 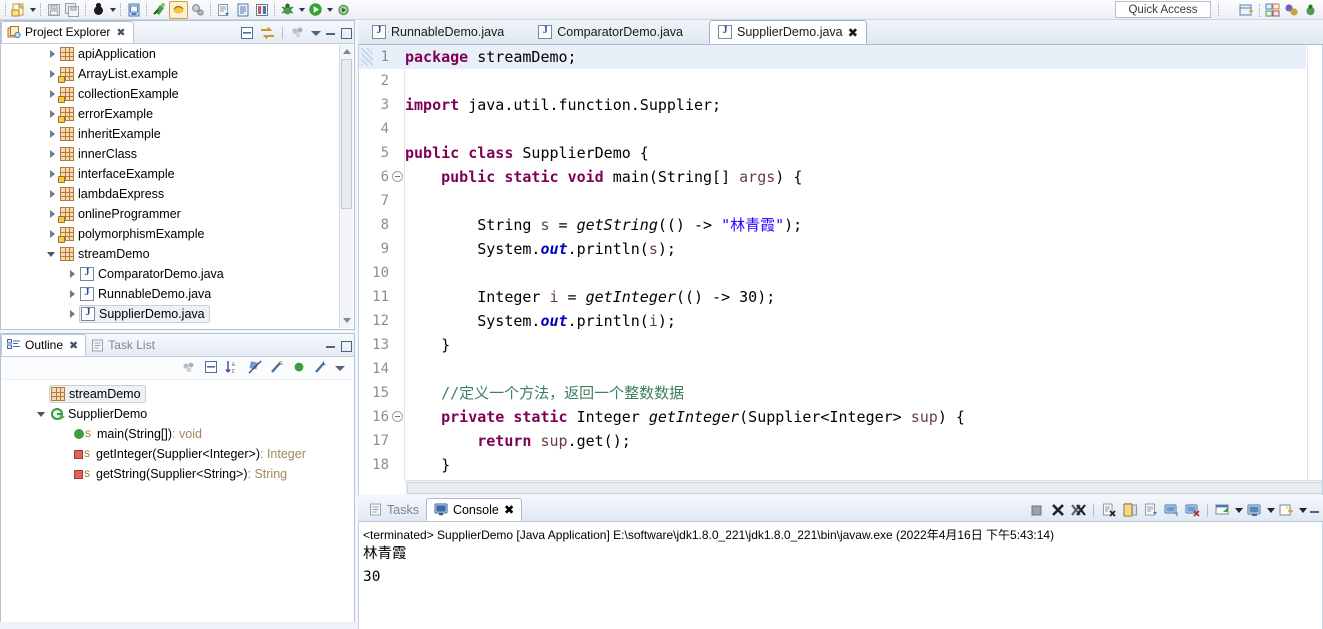 I want to click on tree-item-runnabledemo-java: RunnableDemo.java, so click(x=177, y=294).